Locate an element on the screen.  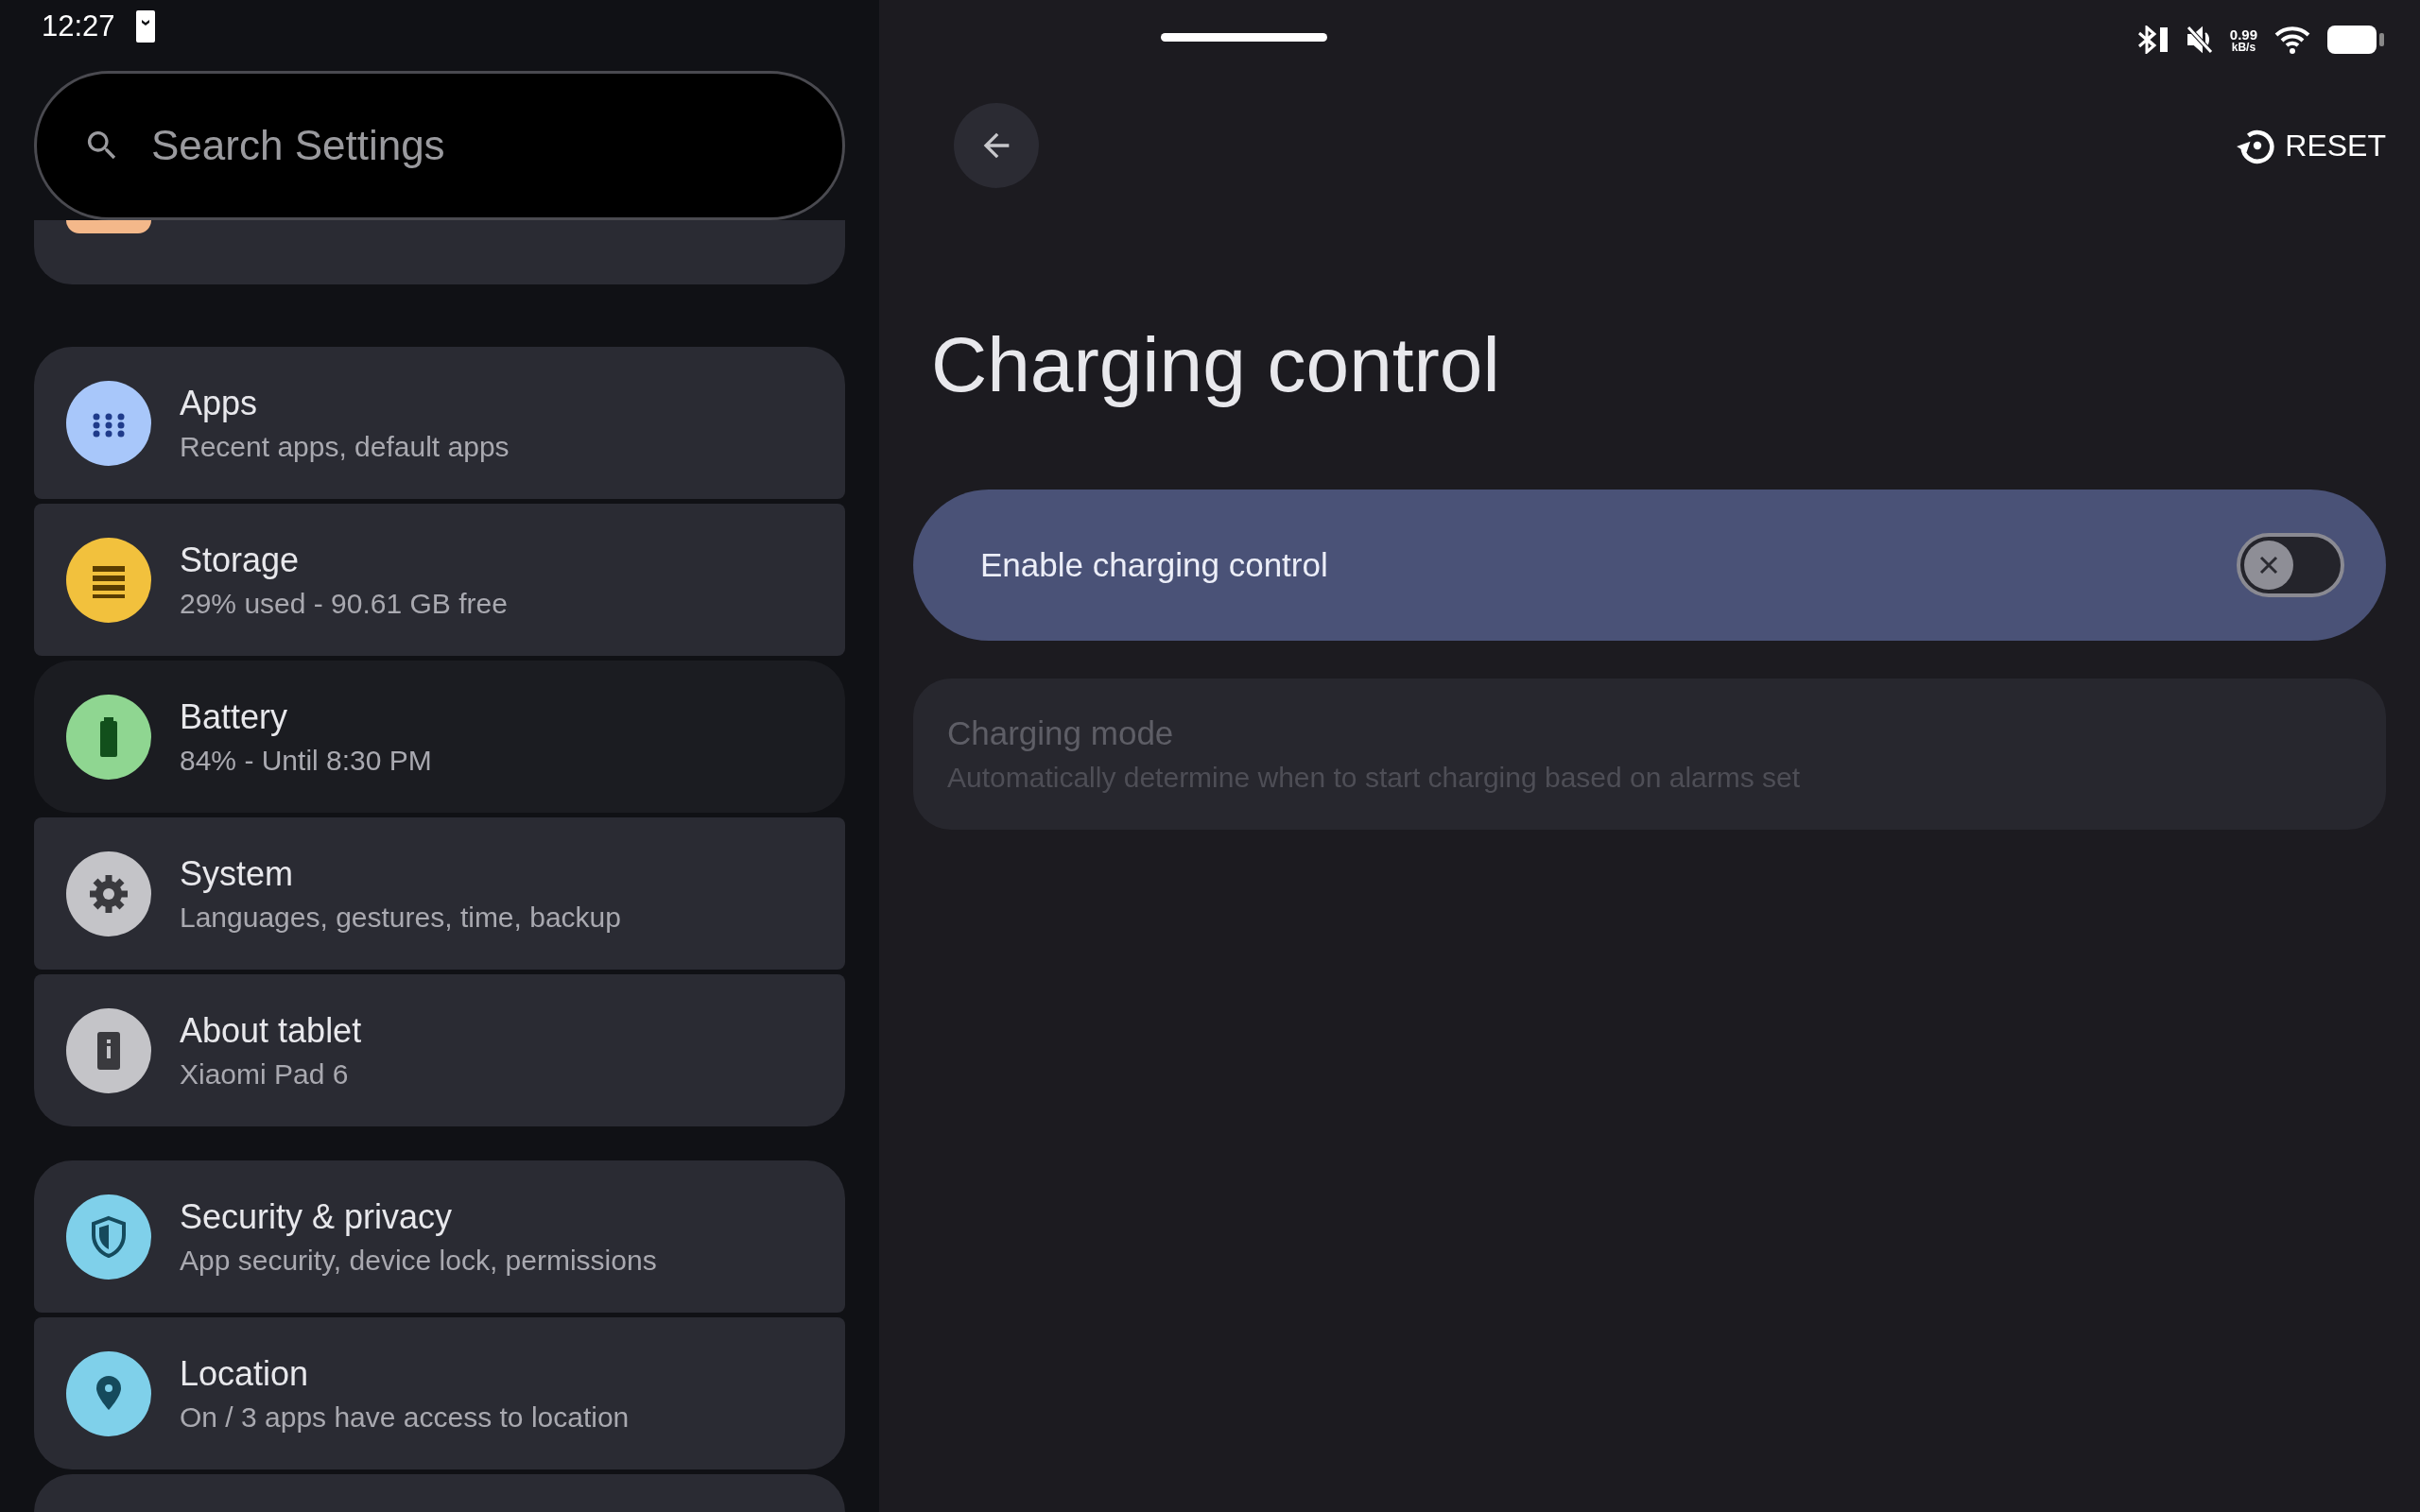
wifi-icon is located at coordinates (2292, 40).